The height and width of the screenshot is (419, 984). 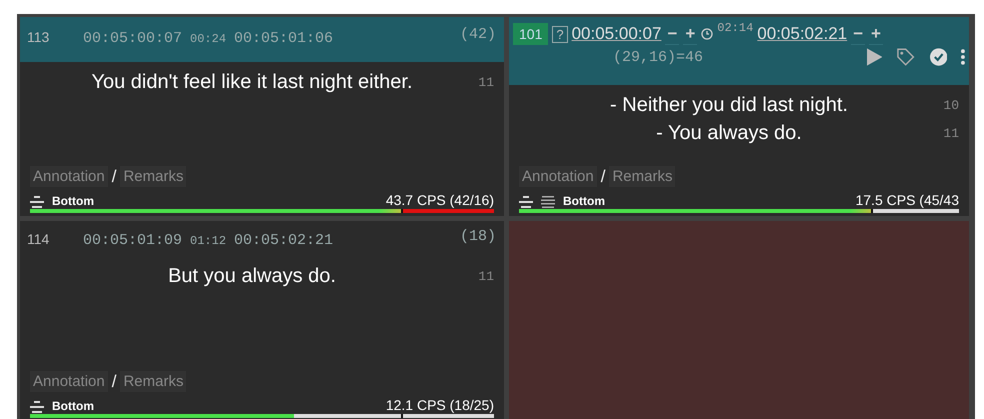 I want to click on cps-reading: 17.5 CPS (45/43, so click(x=907, y=200).